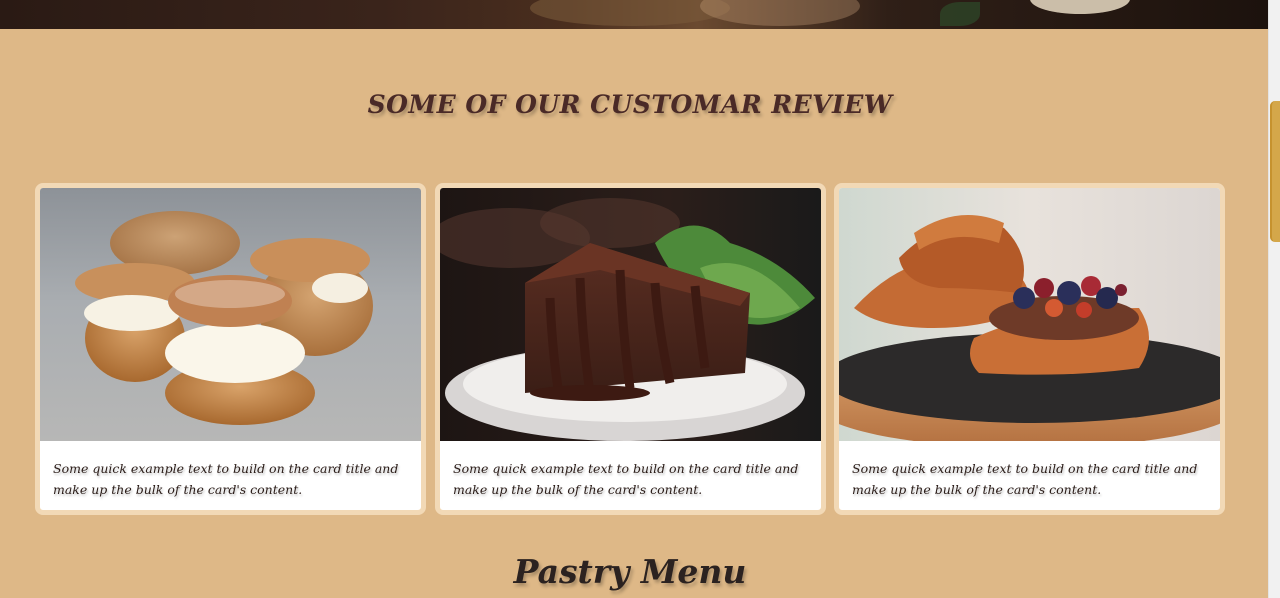 This screenshot has width=1280, height=598. What do you see at coordinates (630, 104) in the screenshot?
I see `reviews-heading: SOME OF OUR CUSTOMAR REVIEW` at bounding box center [630, 104].